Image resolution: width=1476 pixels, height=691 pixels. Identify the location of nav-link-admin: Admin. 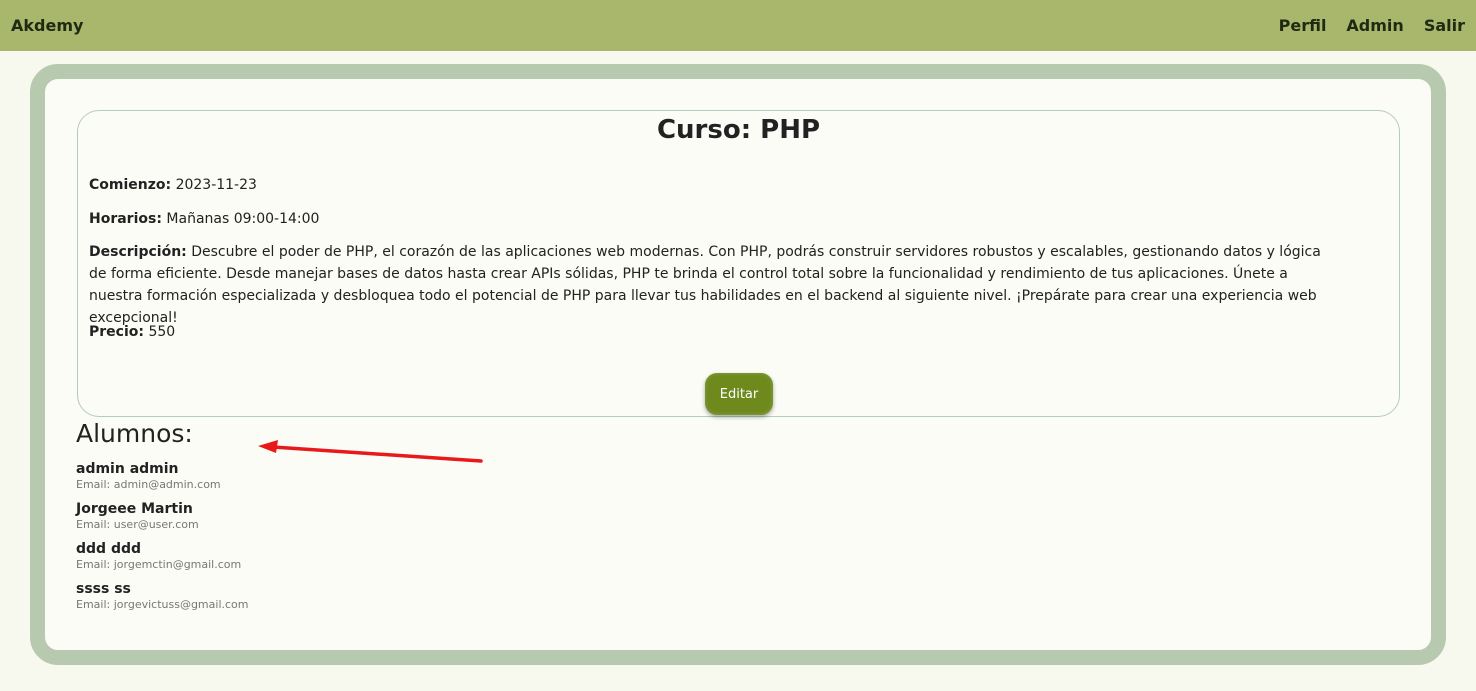
(1374, 25).